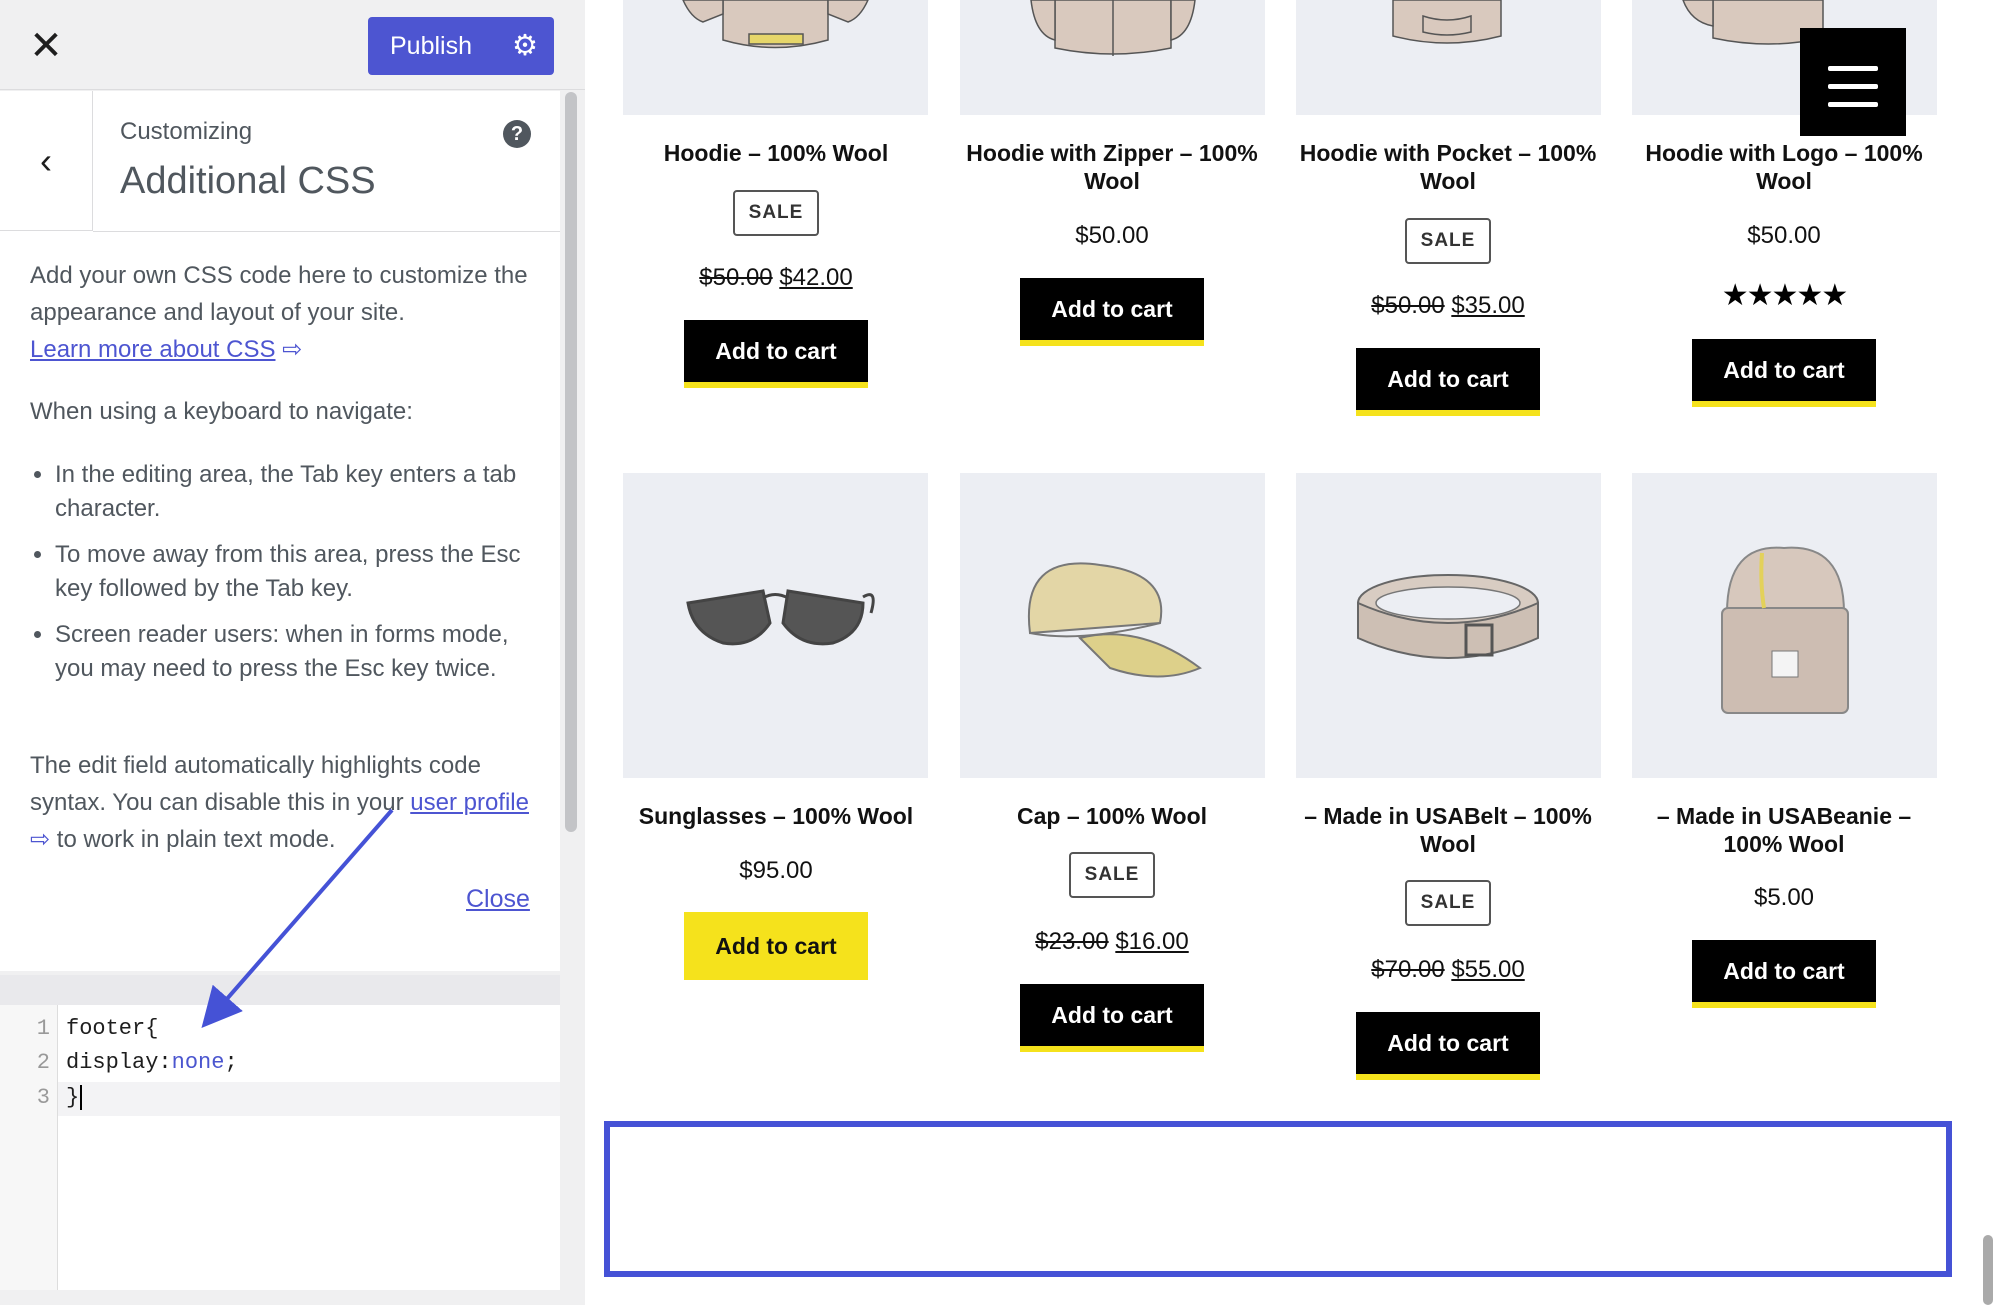  Describe the element at coordinates (186, 131) in the screenshot. I see `customizing-label: Customizing` at that location.